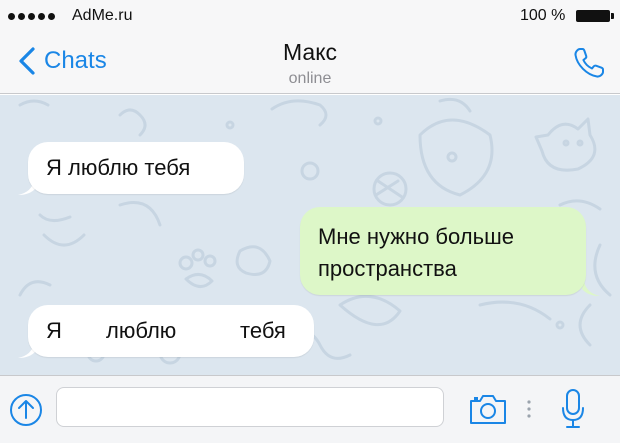  What do you see at coordinates (118, 167) in the screenshot?
I see `message-text: Я люблю тебя` at bounding box center [118, 167].